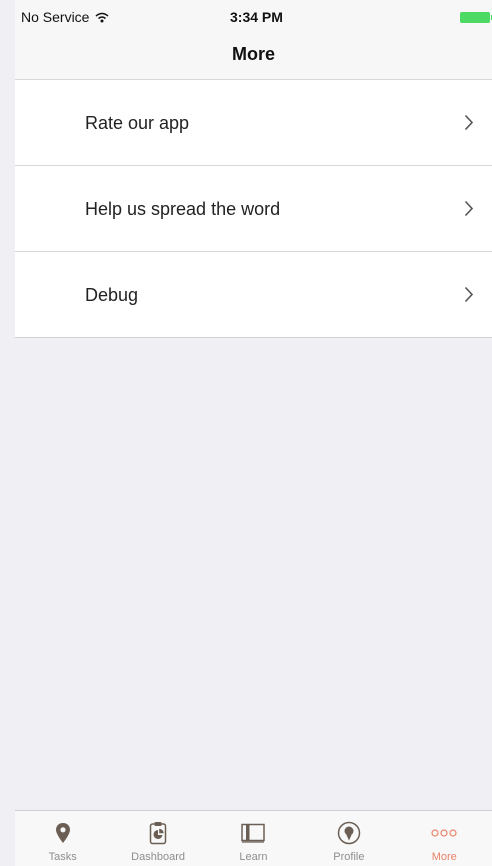 This screenshot has height=866, width=492. Describe the element at coordinates (253, 857) in the screenshot. I see `tab-label: Learn` at that location.